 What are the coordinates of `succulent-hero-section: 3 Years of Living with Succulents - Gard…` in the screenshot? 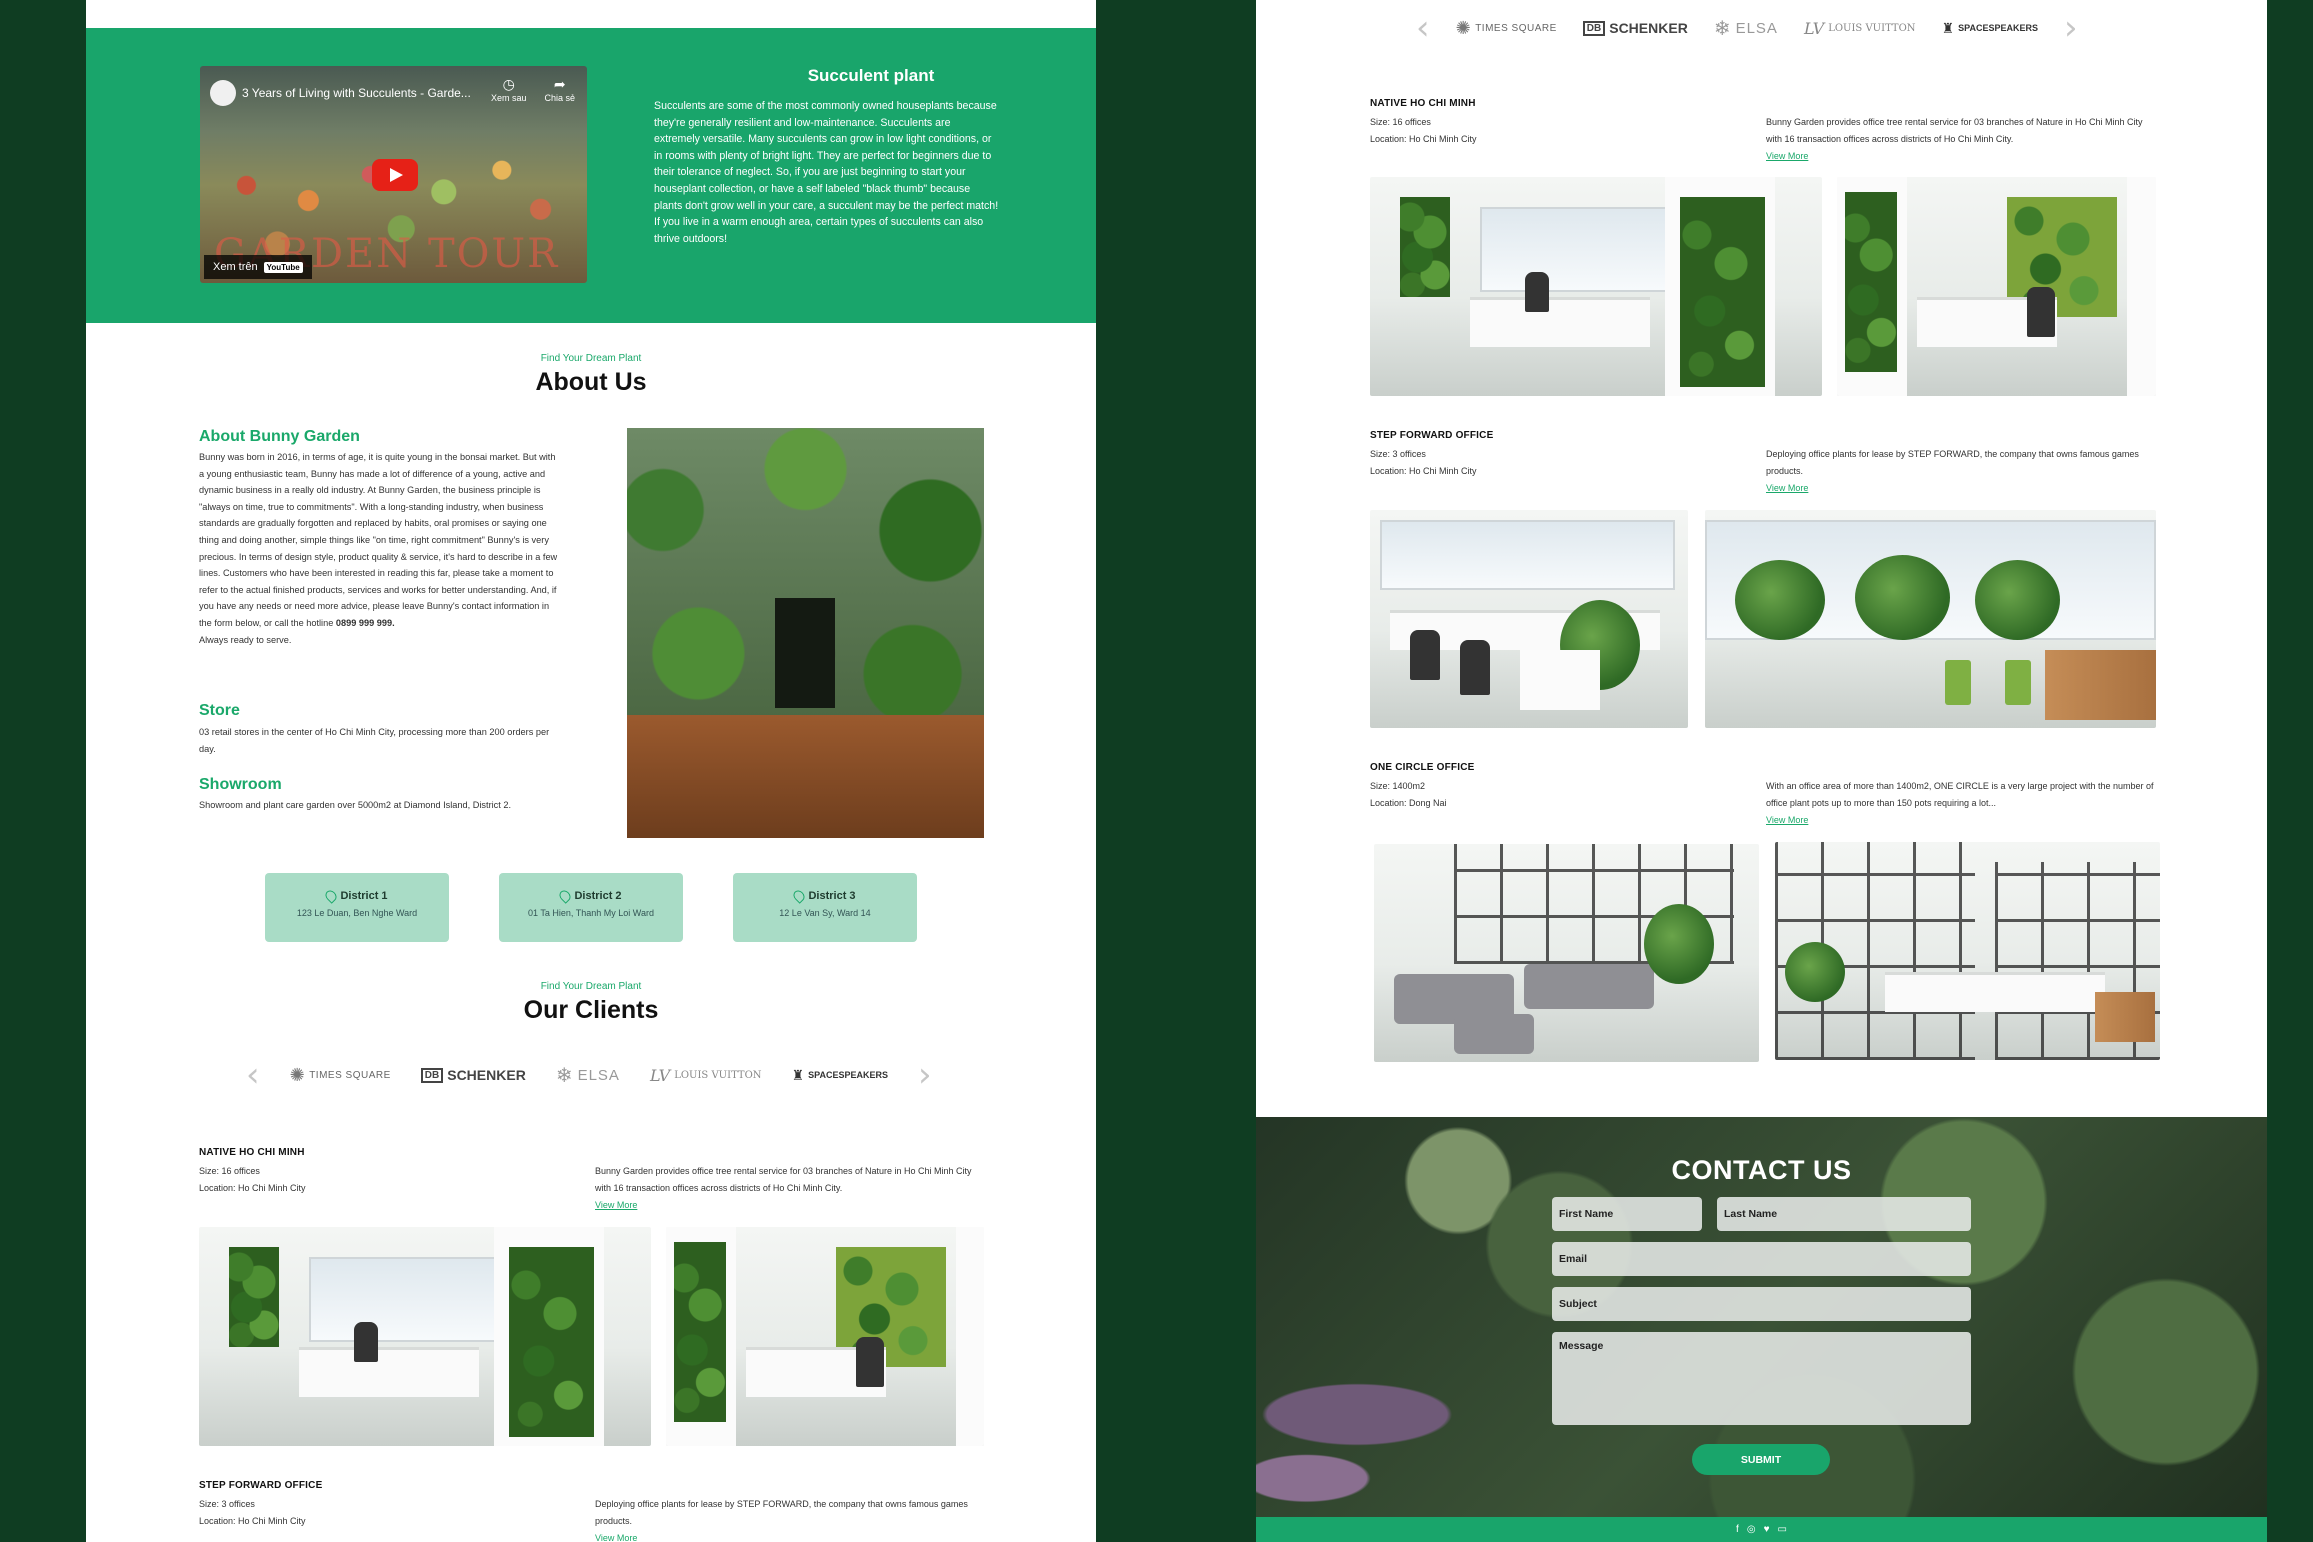 It's located at (591, 175).